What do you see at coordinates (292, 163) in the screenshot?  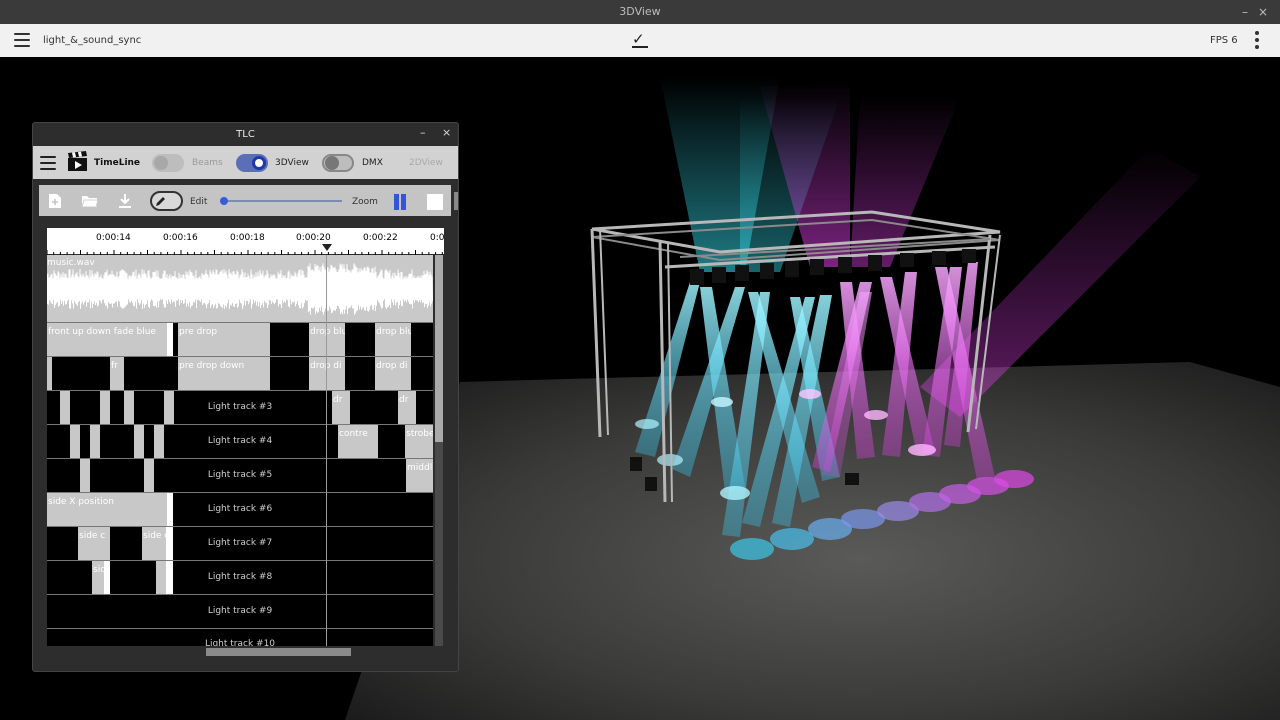 I see `3dview-label: 3DView` at bounding box center [292, 163].